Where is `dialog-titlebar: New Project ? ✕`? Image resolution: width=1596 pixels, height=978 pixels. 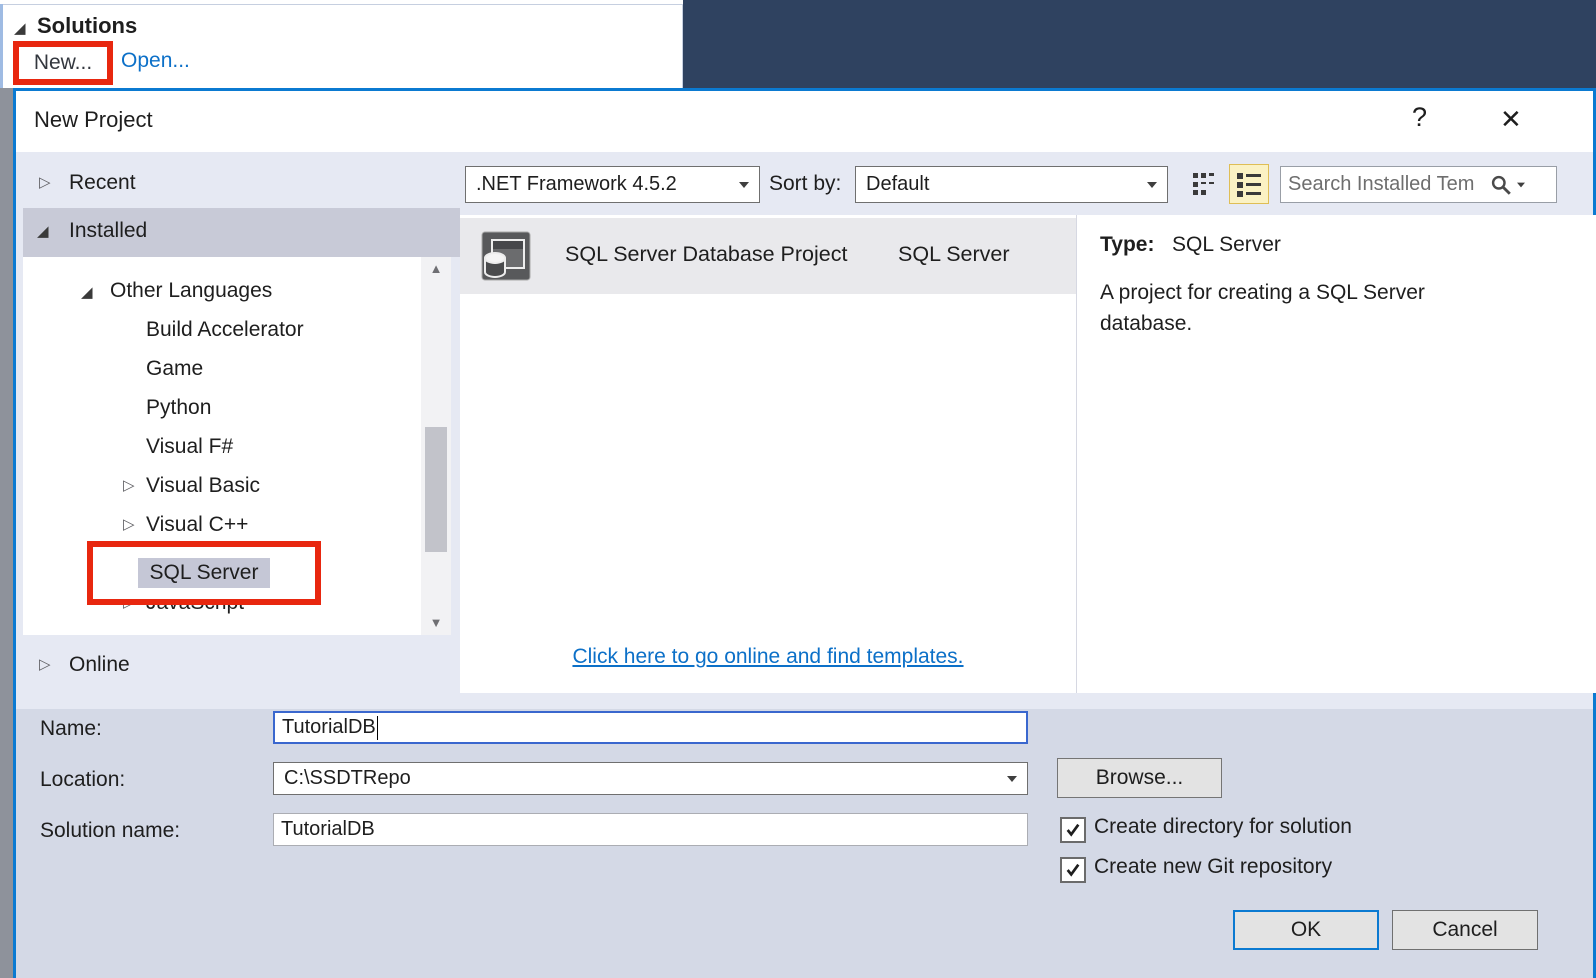 dialog-titlebar: New Project ? ✕ is located at coordinates (804, 121).